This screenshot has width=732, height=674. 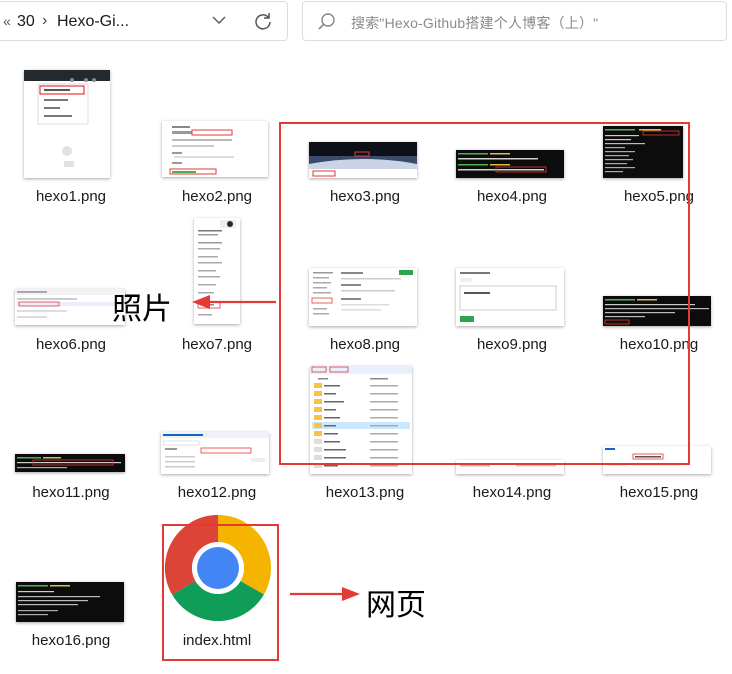 I want to click on arrow-left-icon, so click(x=234, y=302).